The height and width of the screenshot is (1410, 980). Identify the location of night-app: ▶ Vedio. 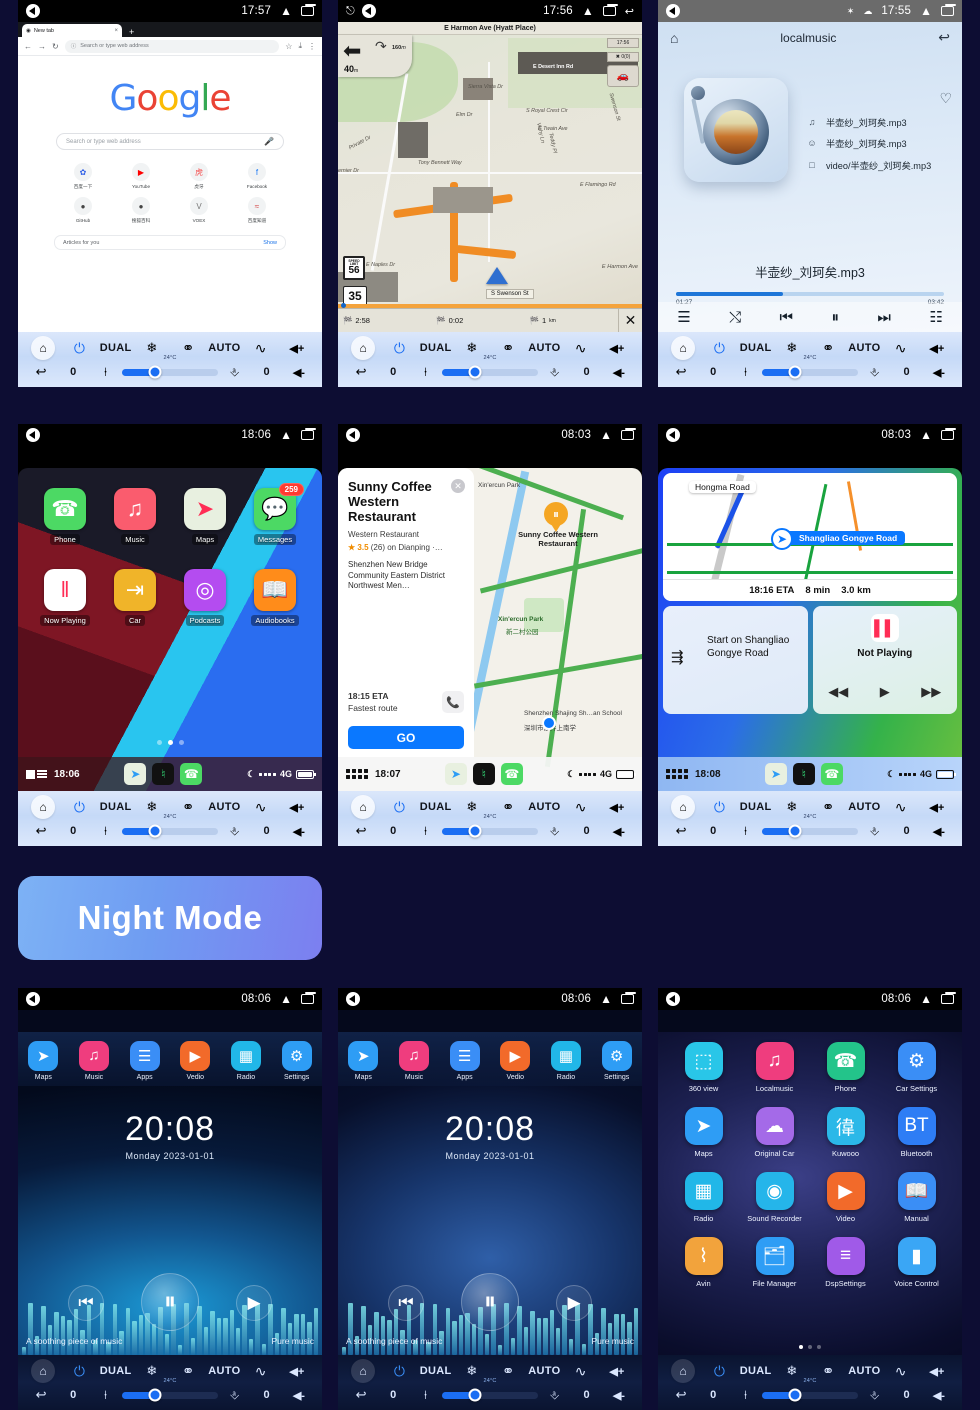
(195, 1060).